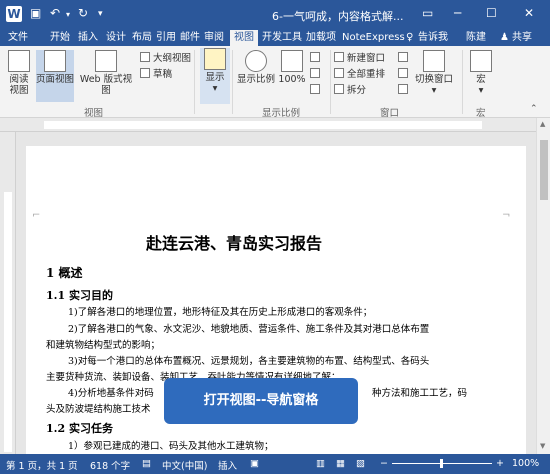 Image resolution: width=550 pixels, height=474 pixels. Describe the element at coordinates (404, 90) in the screenshot. I see `reset-position-button` at that location.